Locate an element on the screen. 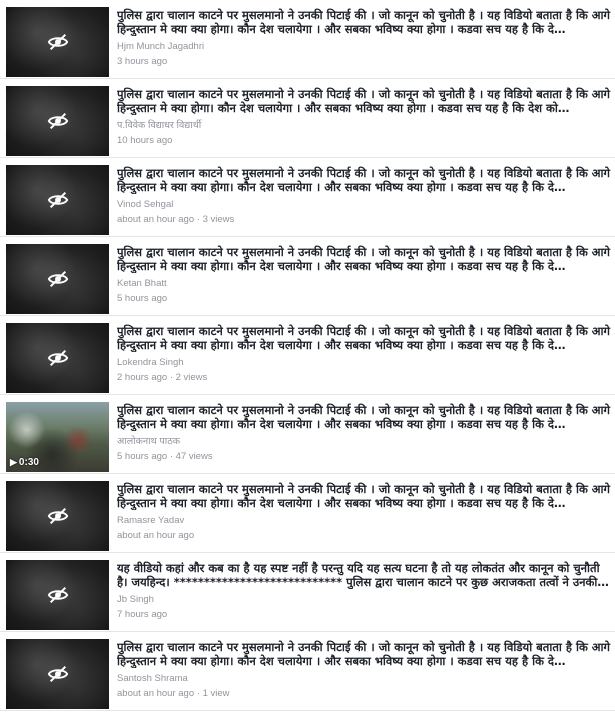  author-name: Lokendra Singh is located at coordinates (364, 363).